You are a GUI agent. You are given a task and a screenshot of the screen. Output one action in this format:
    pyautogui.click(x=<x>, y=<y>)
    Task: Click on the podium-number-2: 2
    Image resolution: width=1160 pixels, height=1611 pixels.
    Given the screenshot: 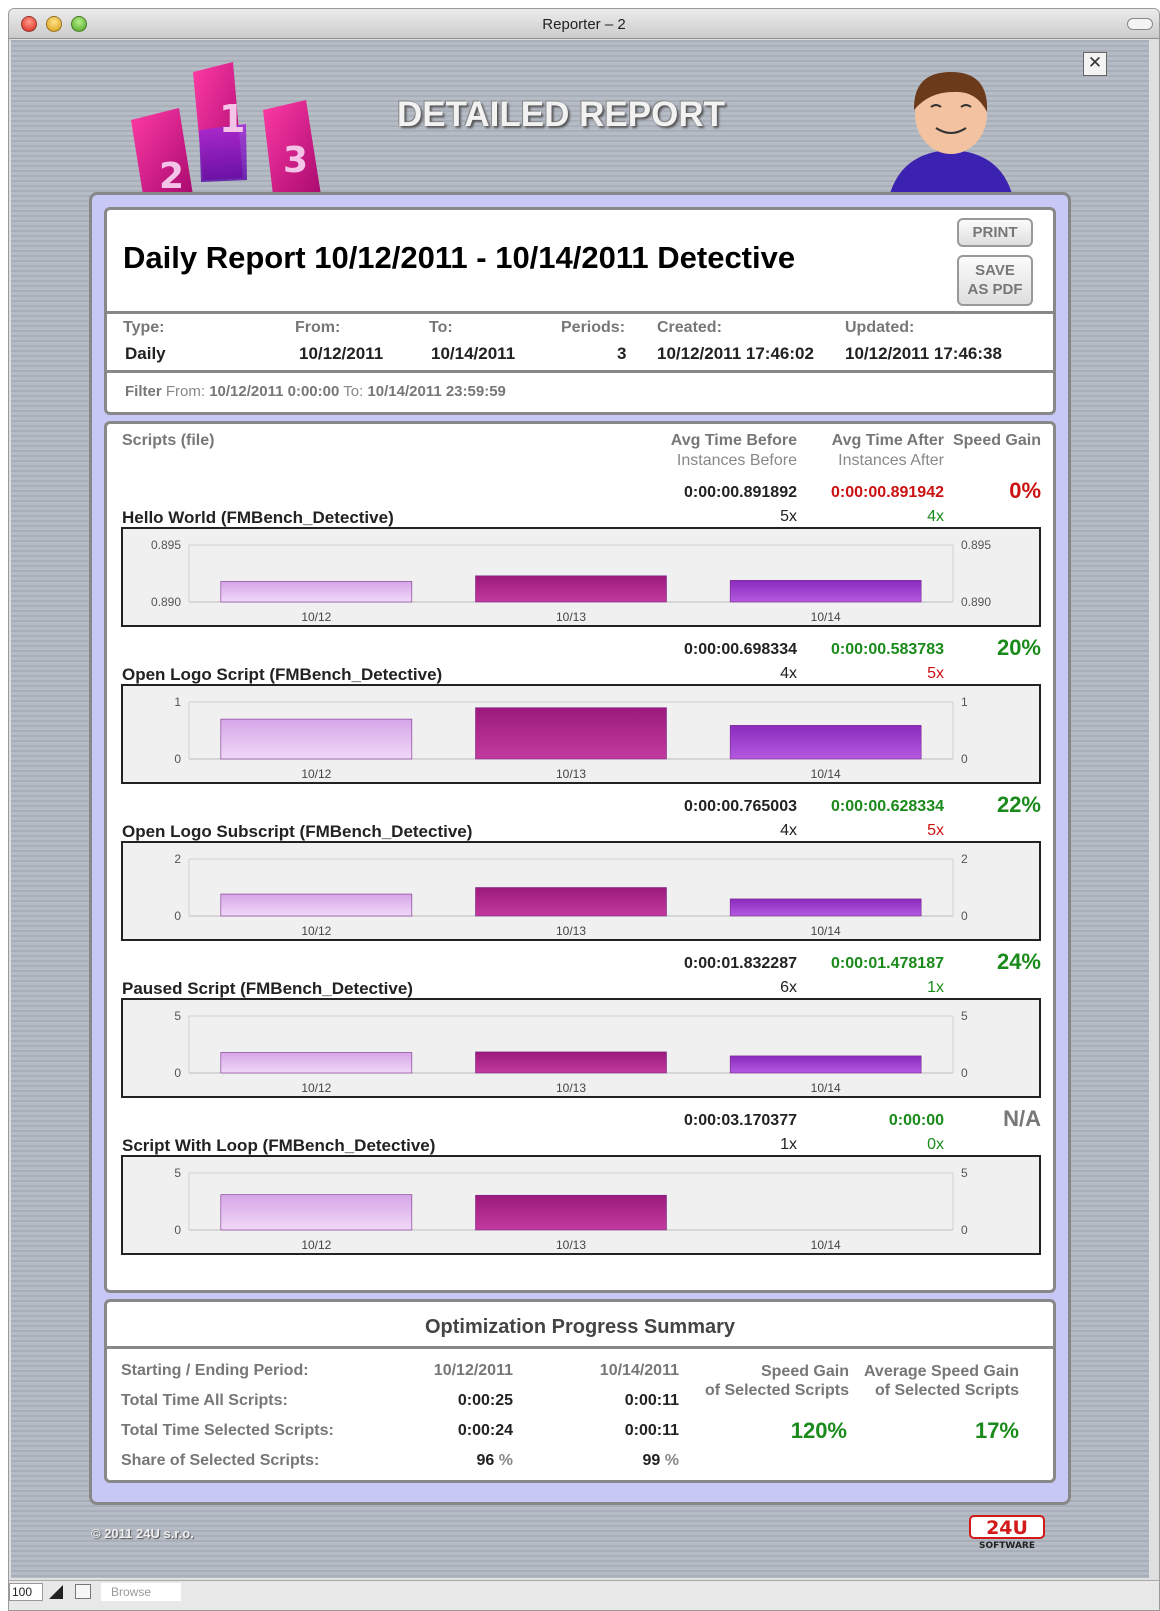 What is the action you would take?
    pyautogui.click(x=171, y=175)
    